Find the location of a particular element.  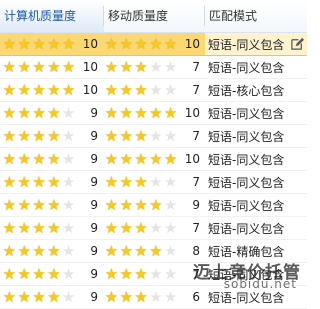

mobile-quality-cell: ★ ★ ★ ★ ★ 10 is located at coordinates (154, 113).